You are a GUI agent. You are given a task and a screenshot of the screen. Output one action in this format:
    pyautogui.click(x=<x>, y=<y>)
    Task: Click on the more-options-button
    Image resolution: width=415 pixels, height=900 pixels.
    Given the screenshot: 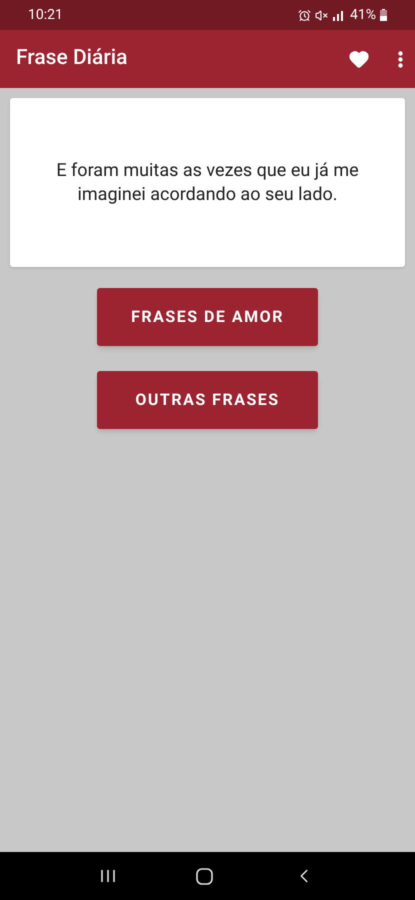 What is the action you would take?
    pyautogui.click(x=400, y=59)
    